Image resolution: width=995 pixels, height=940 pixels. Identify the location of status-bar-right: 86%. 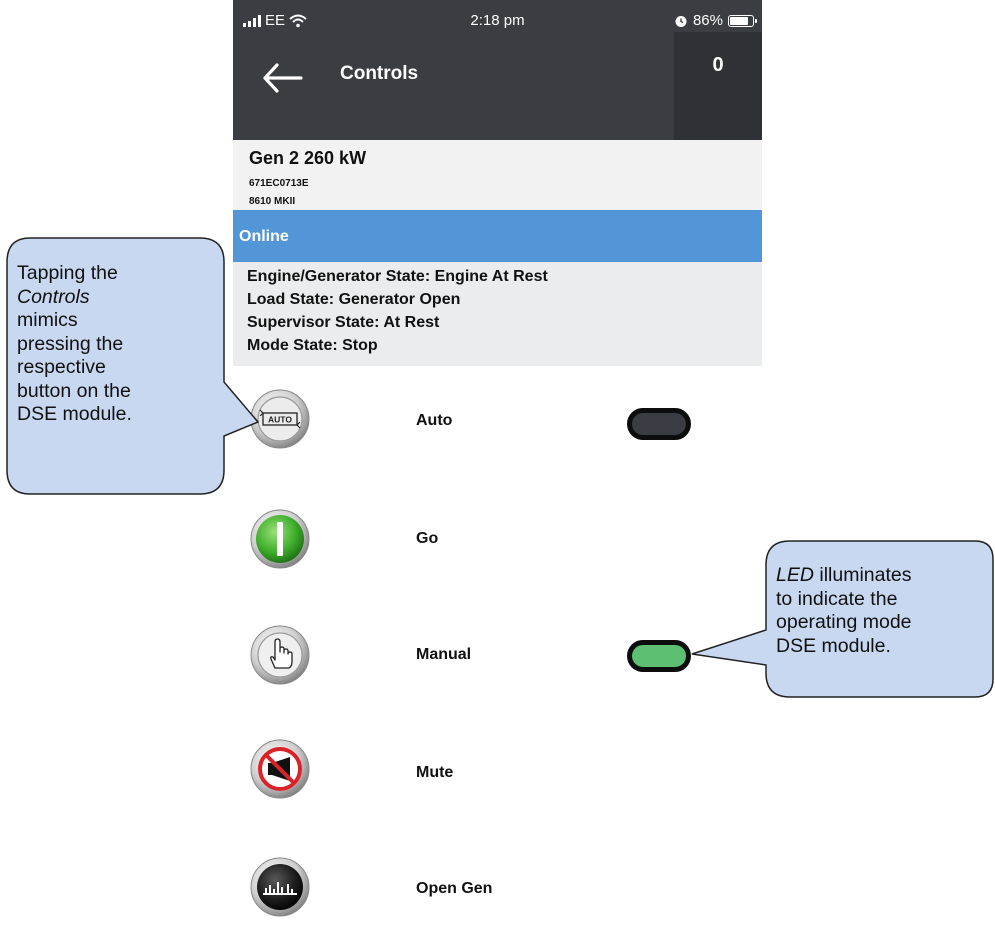
(715, 20).